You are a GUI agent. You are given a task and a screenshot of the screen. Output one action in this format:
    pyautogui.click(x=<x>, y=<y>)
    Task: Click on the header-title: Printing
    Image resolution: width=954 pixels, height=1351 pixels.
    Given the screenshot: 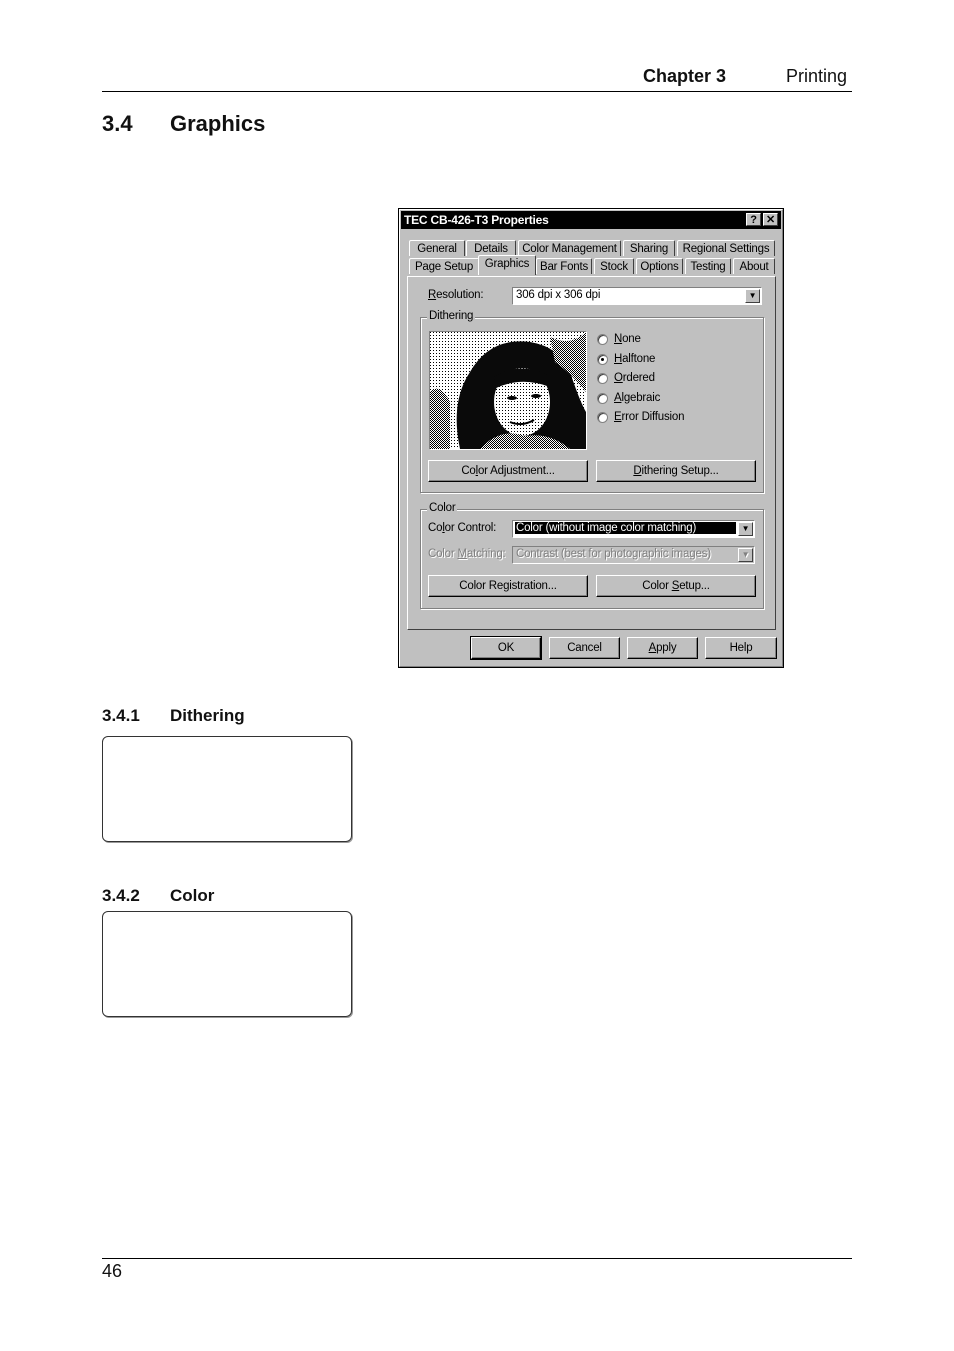 What is the action you would take?
    pyautogui.click(x=817, y=76)
    